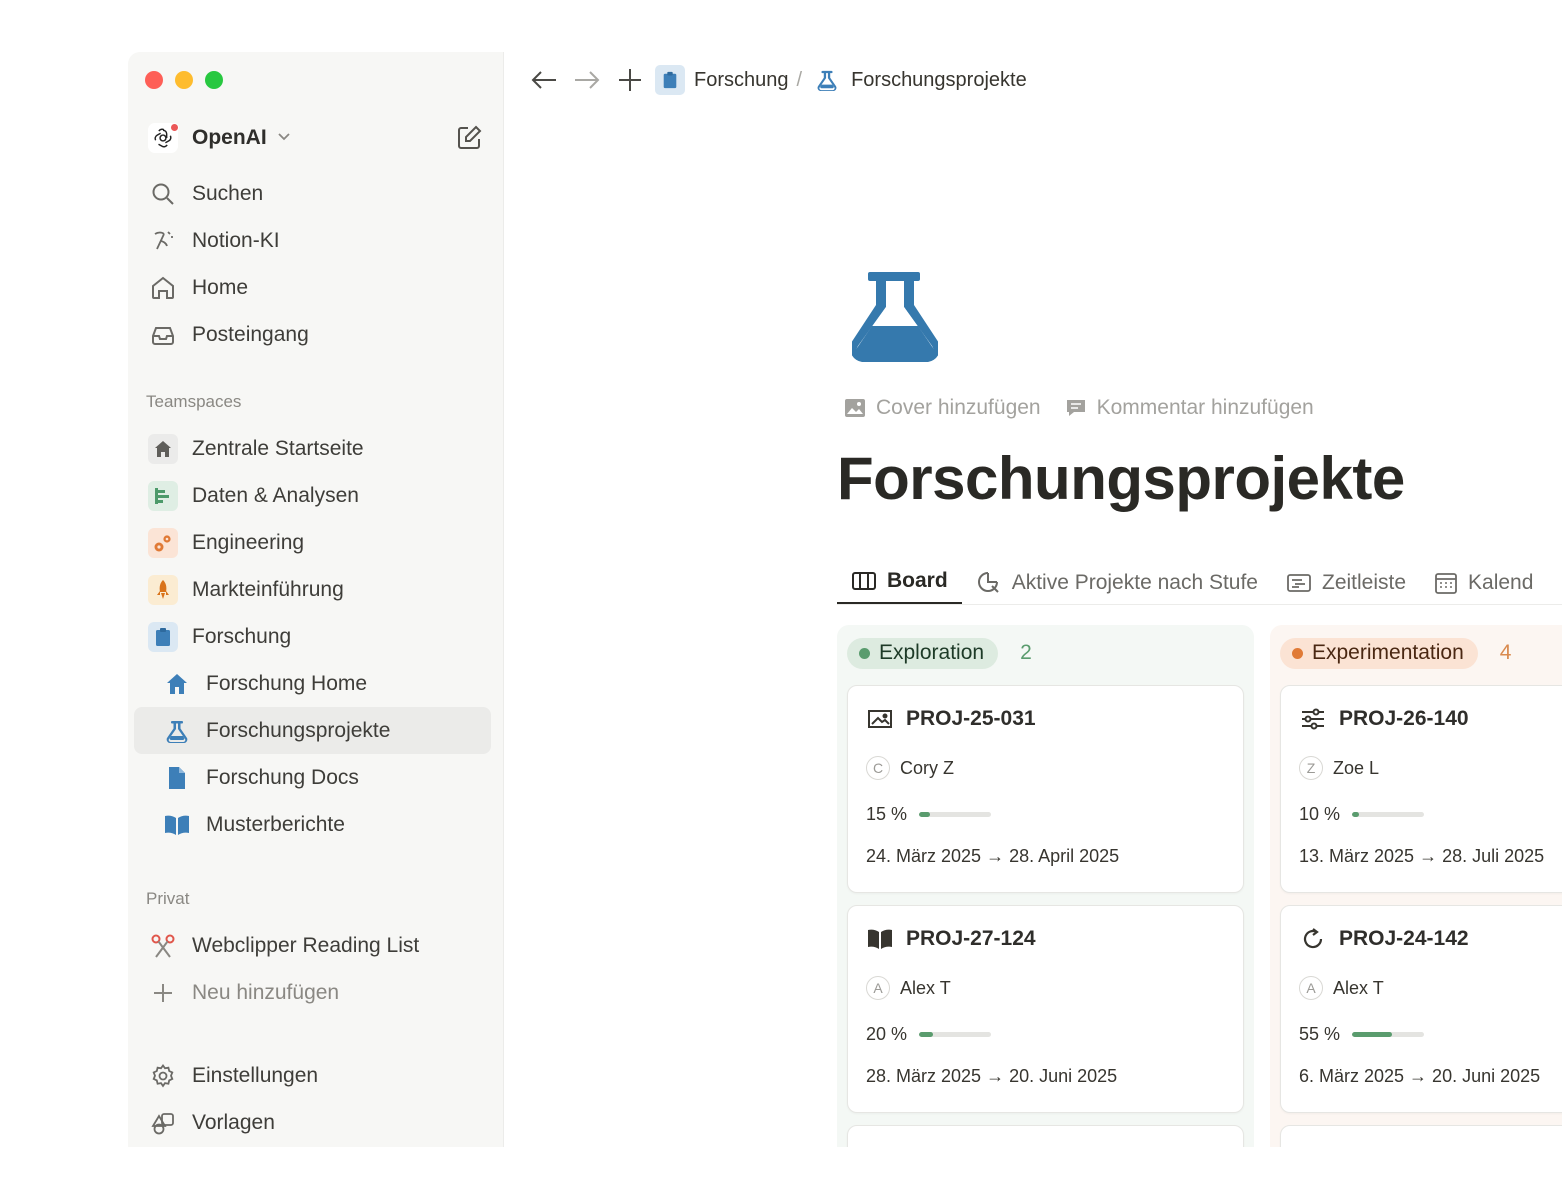  What do you see at coordinates (887, 1033) in the screenshot?
I see `progress-label: 20 %` at bounding box center [887, 1033].